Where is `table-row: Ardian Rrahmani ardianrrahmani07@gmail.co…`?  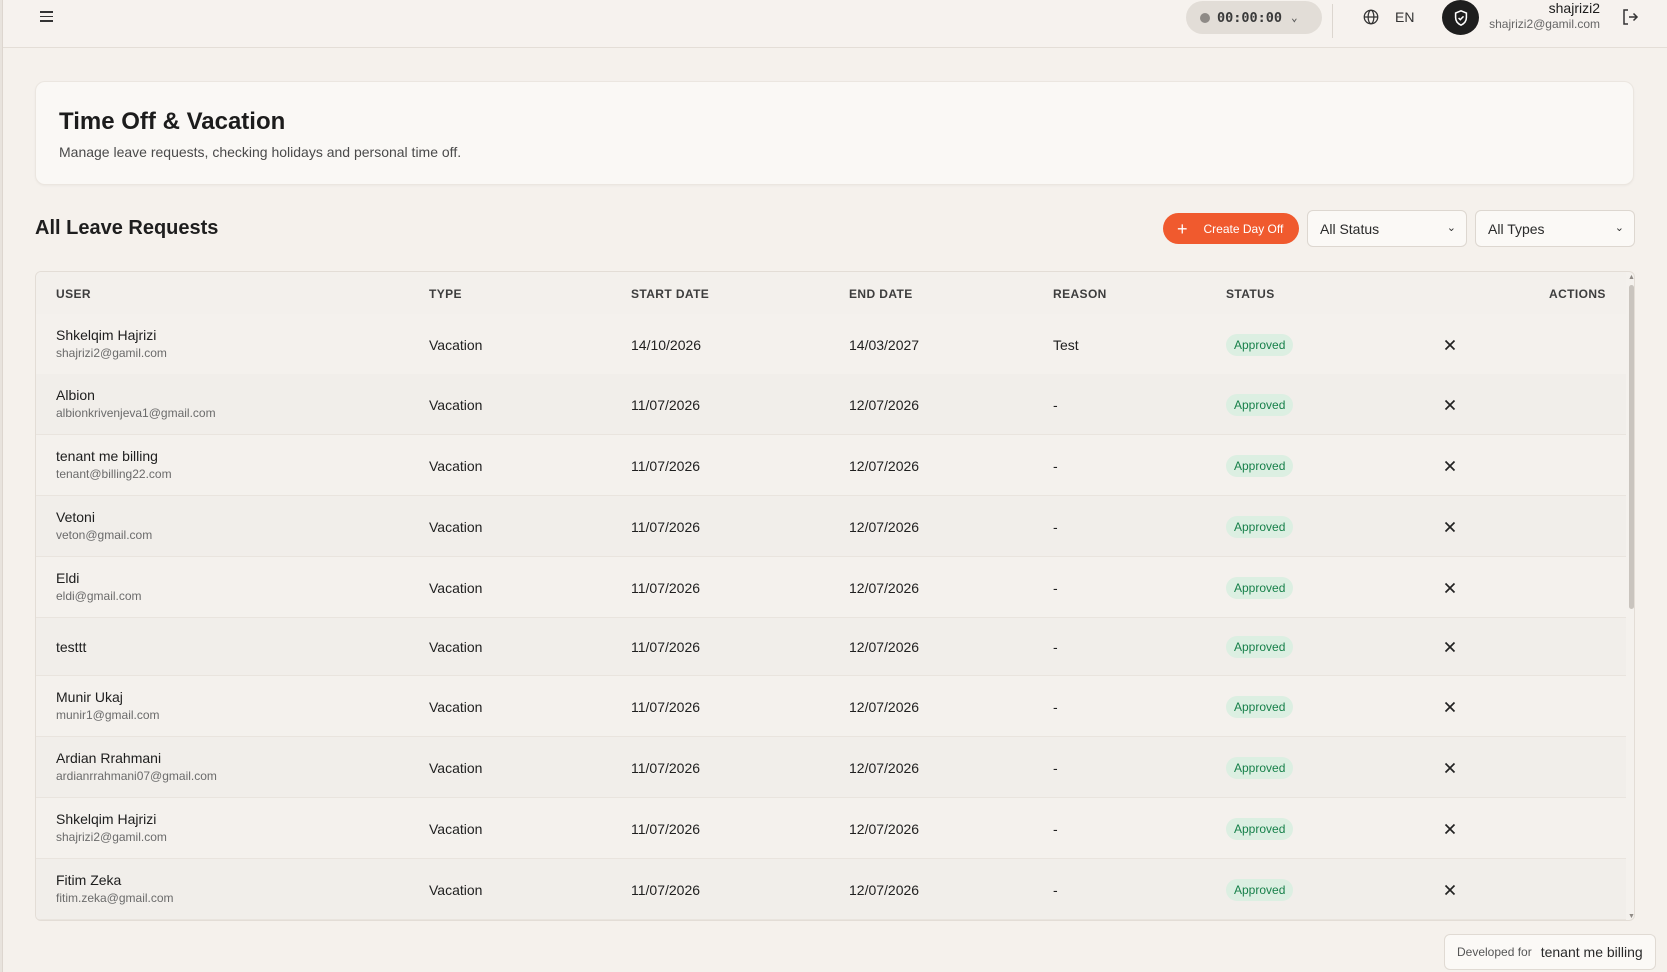 table-row: Ardian Rrahmani ardianrrahmani07@gmail.co… is located at coordinates (831, 767).